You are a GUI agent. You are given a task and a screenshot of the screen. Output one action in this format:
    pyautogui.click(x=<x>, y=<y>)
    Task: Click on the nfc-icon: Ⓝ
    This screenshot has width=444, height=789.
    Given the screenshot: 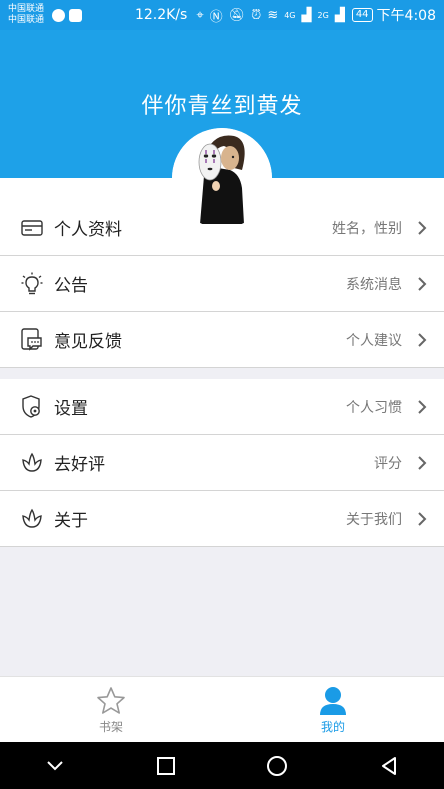 What is the action you would take?
    pyautogui.click(x=216, y=17)
    